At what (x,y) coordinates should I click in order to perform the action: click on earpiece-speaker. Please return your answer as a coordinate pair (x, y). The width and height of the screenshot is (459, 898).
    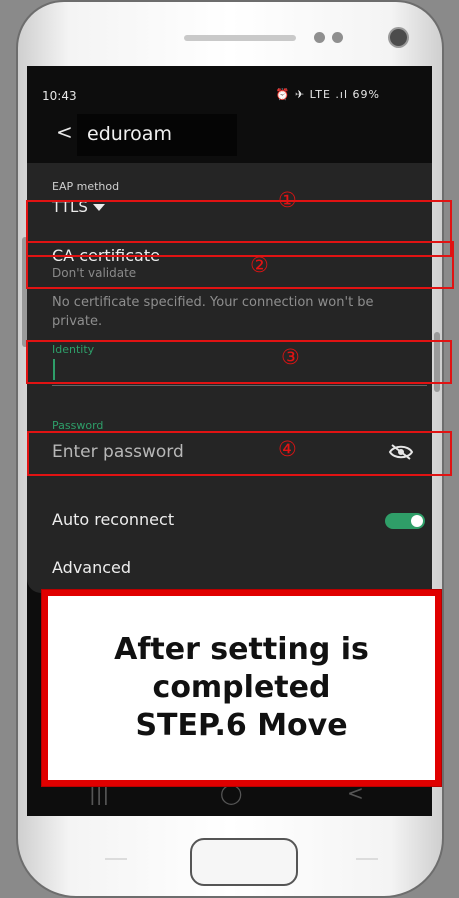
    Looking at the image, I should click on (240, 38).